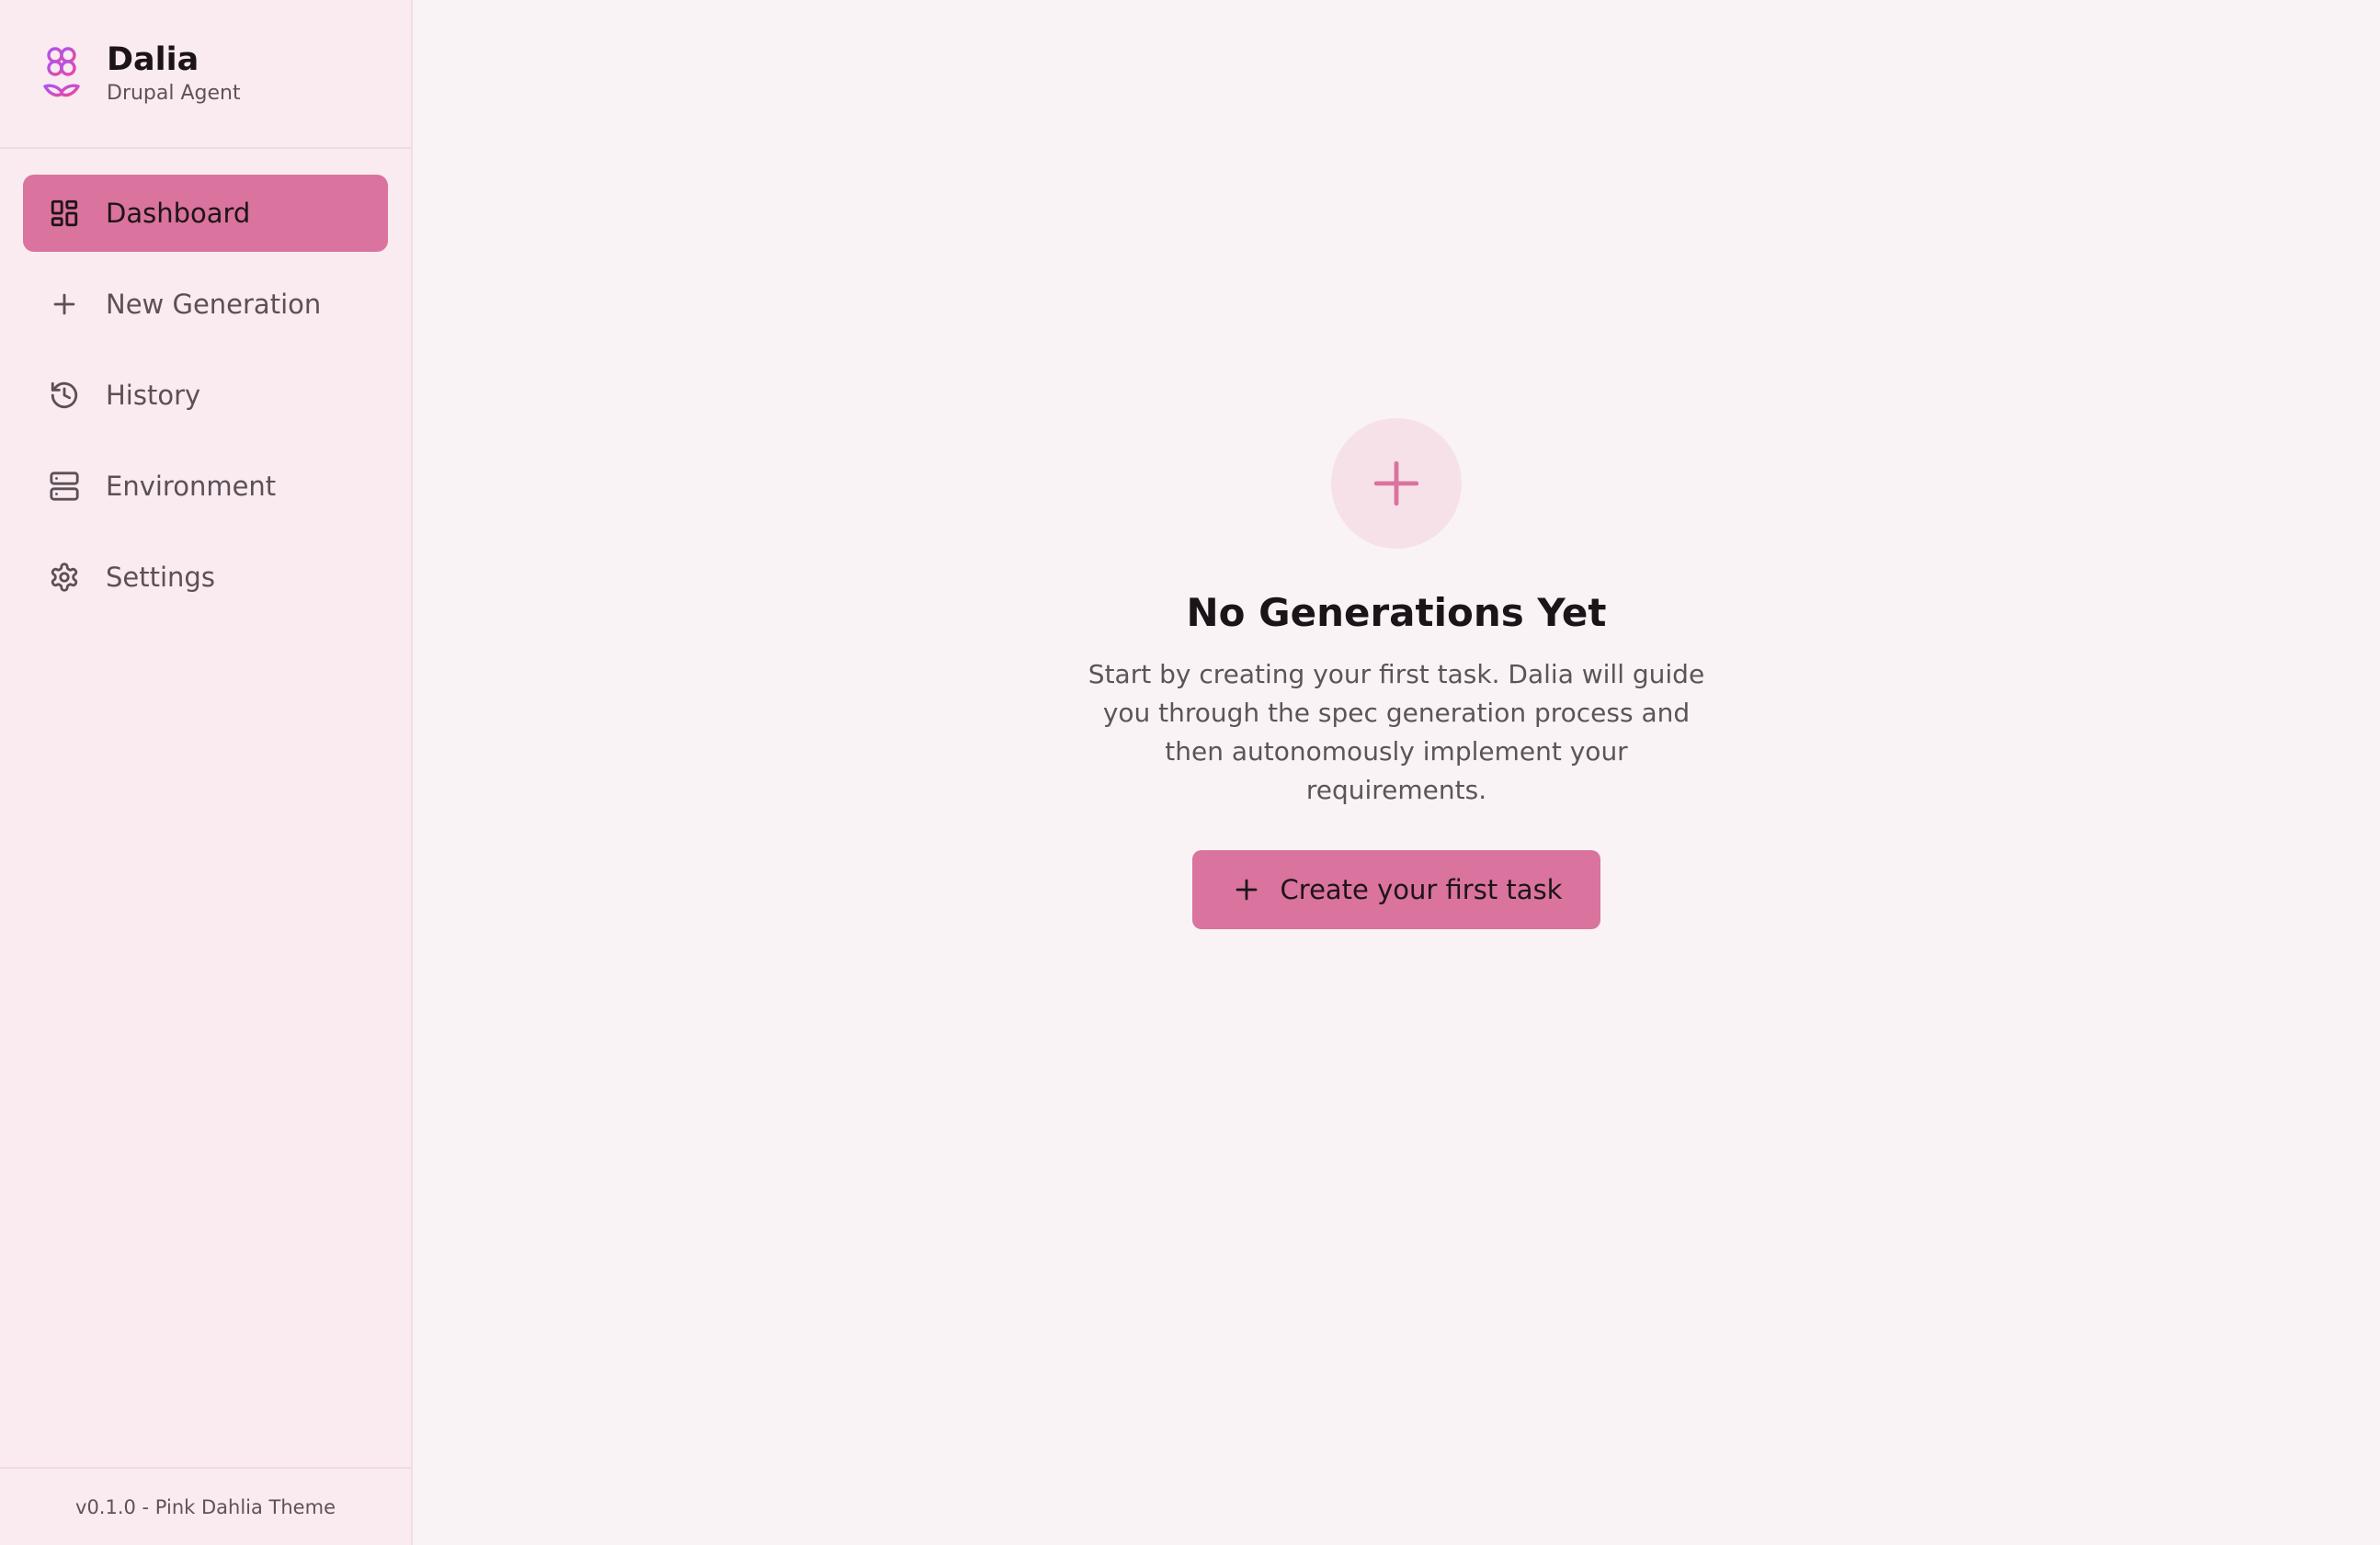 Image resolution: width=2380 pixels, height=1545 pixels. I want to click on sidebar-item-label: Dashboard, so click(178, 214).